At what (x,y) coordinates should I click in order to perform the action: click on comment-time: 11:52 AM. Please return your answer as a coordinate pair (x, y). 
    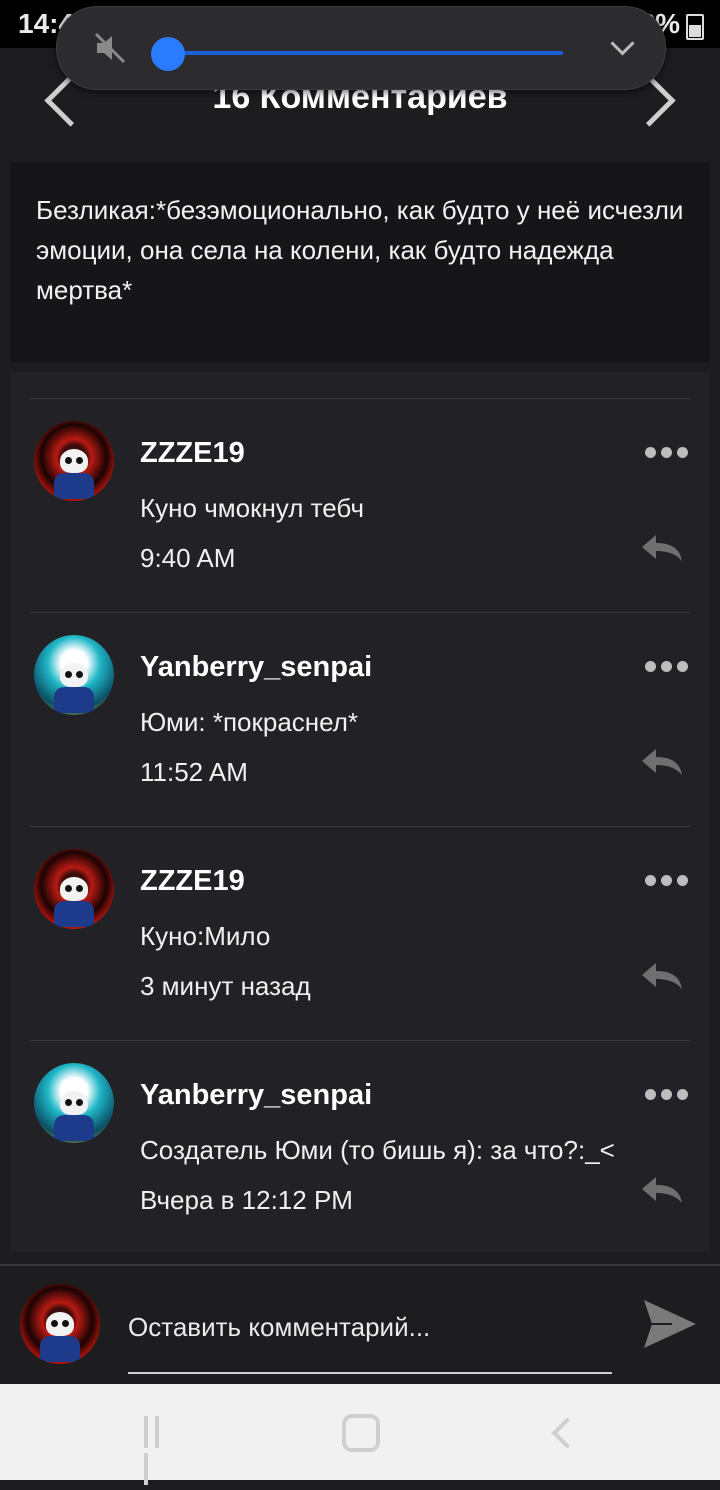
    Looking at the image, I should click on (194, 772).